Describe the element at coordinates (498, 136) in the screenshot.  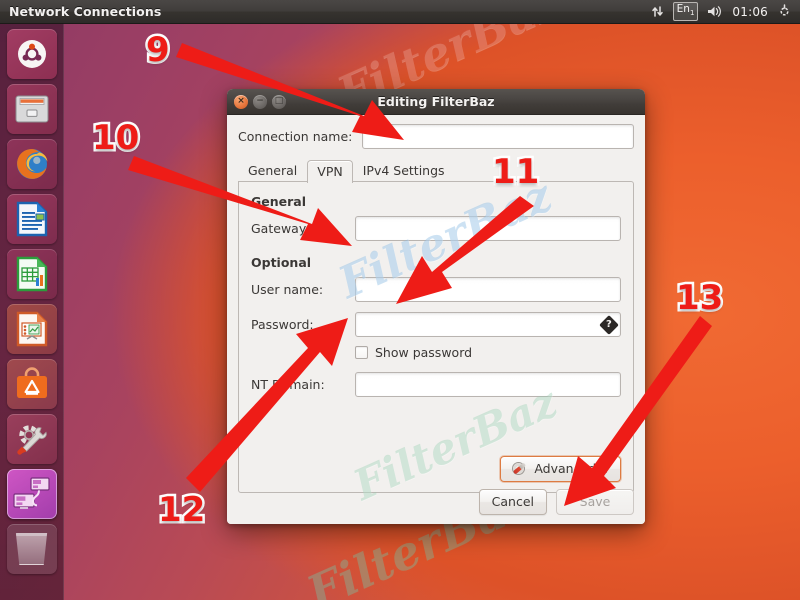
I see `connection-name-input` at that location.